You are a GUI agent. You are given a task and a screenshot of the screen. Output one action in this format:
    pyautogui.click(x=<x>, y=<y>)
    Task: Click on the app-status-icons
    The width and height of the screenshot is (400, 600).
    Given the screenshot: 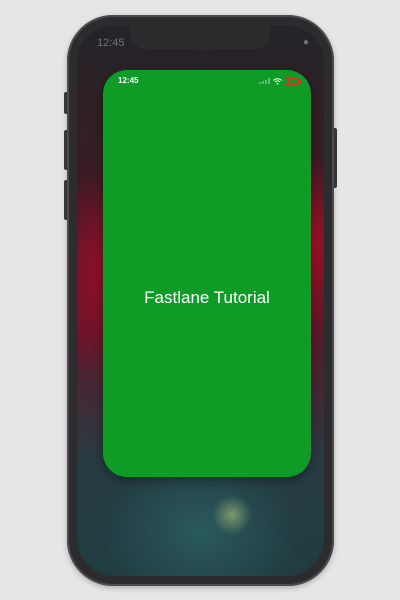 What is the action you would take?
    pyautogui.click(x=280, y=81)
    